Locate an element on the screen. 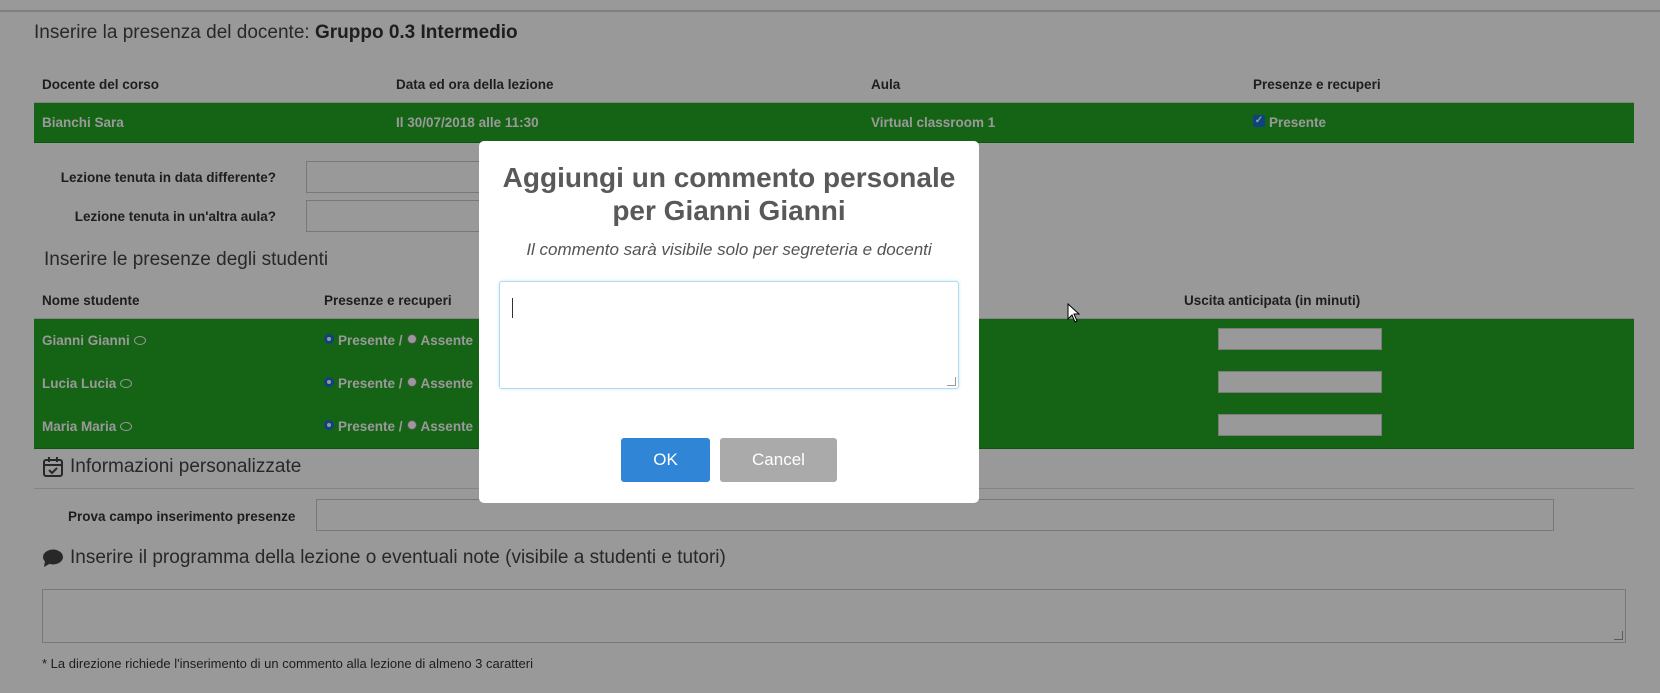  text-caret is located at coordinates (512, 308).